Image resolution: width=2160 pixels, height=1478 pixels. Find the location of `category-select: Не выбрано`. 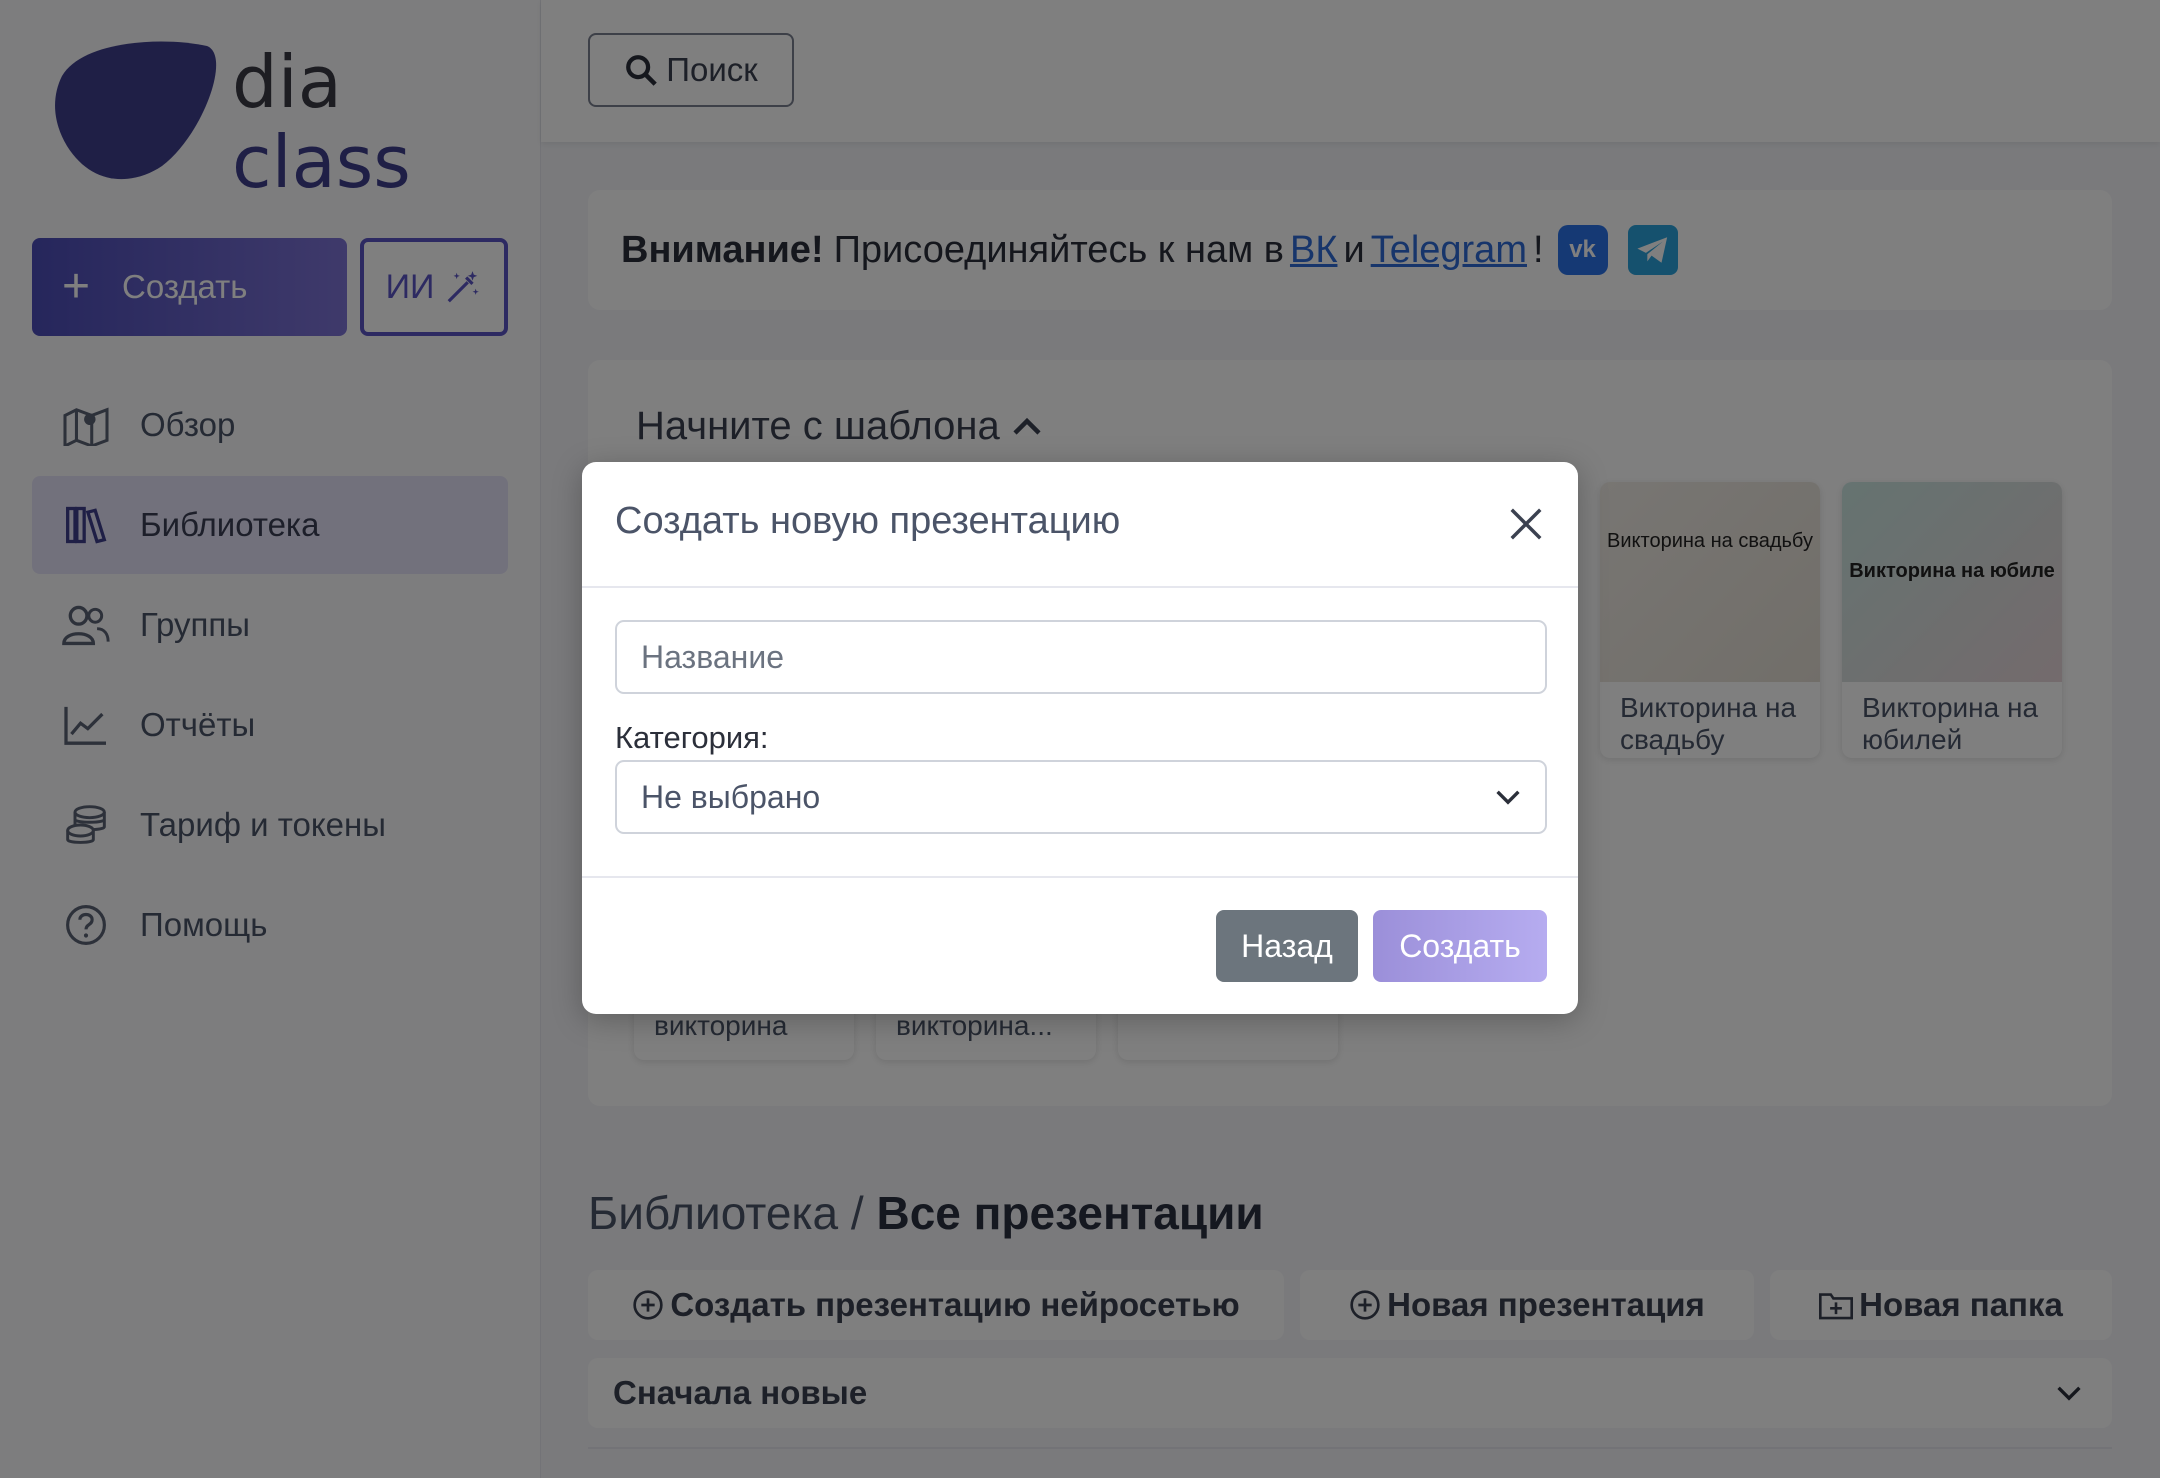

category-select: Не выбрано is located at coordinates (1081, 797).